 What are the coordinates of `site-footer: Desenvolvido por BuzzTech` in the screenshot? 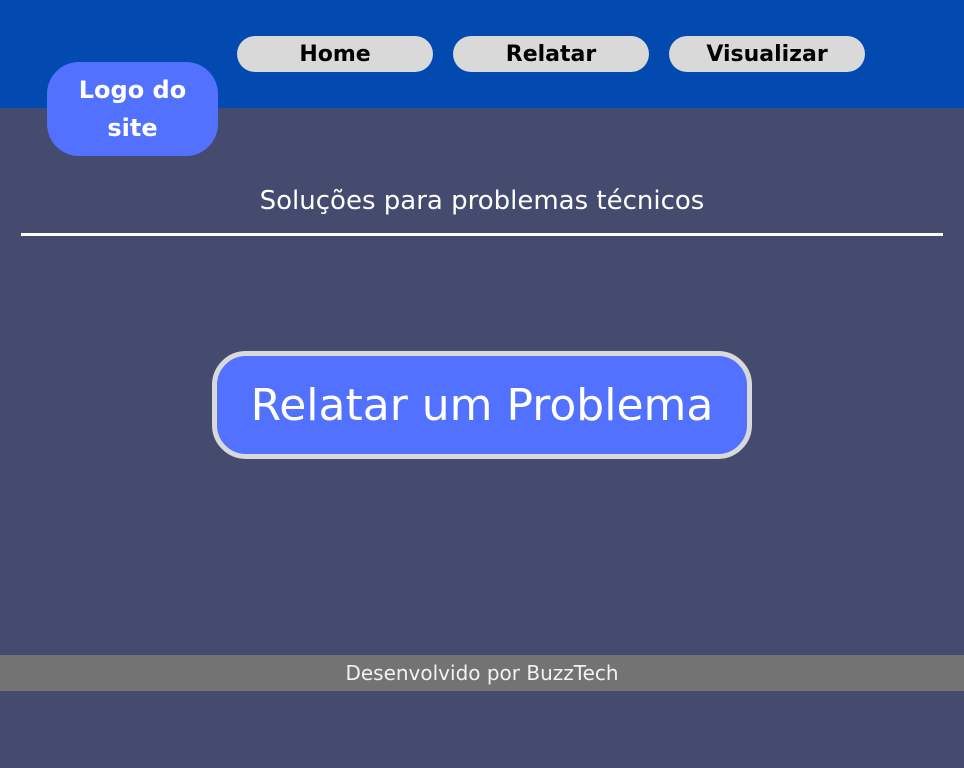 It's located at (482, 673).